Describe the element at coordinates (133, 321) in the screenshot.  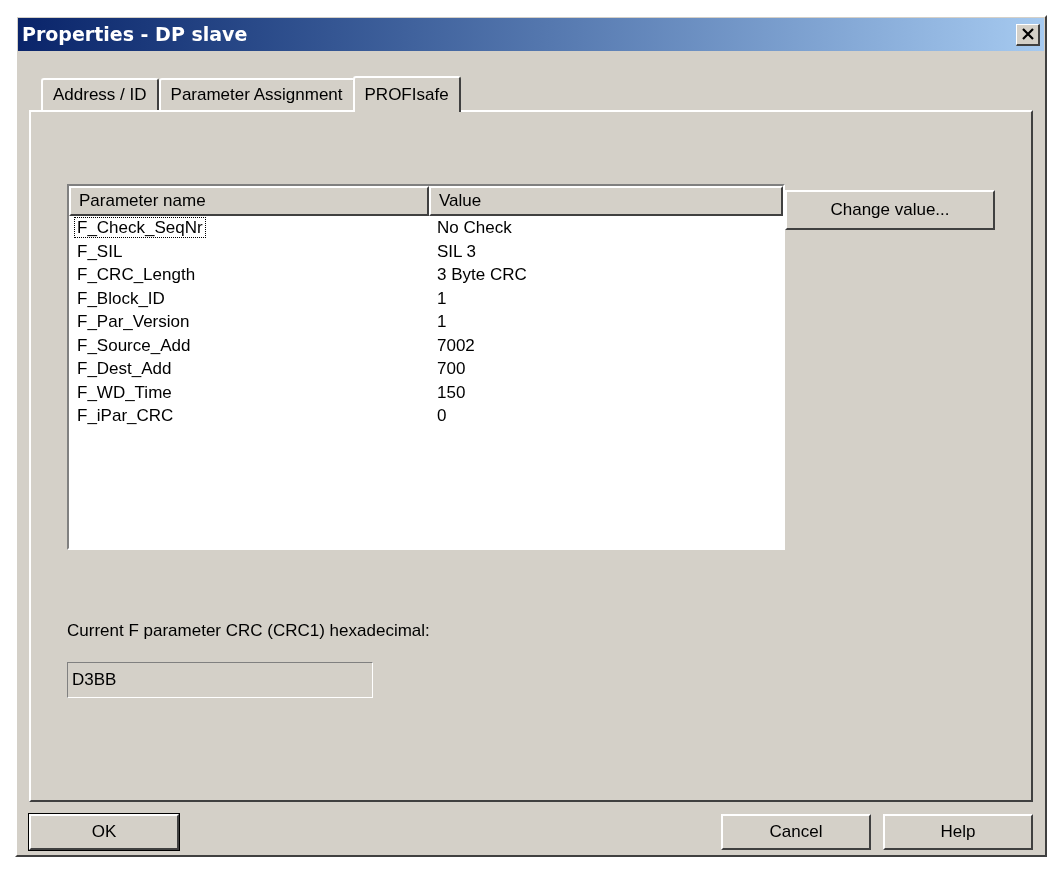
I see `parameter-name: F_Par_Version` at that location.